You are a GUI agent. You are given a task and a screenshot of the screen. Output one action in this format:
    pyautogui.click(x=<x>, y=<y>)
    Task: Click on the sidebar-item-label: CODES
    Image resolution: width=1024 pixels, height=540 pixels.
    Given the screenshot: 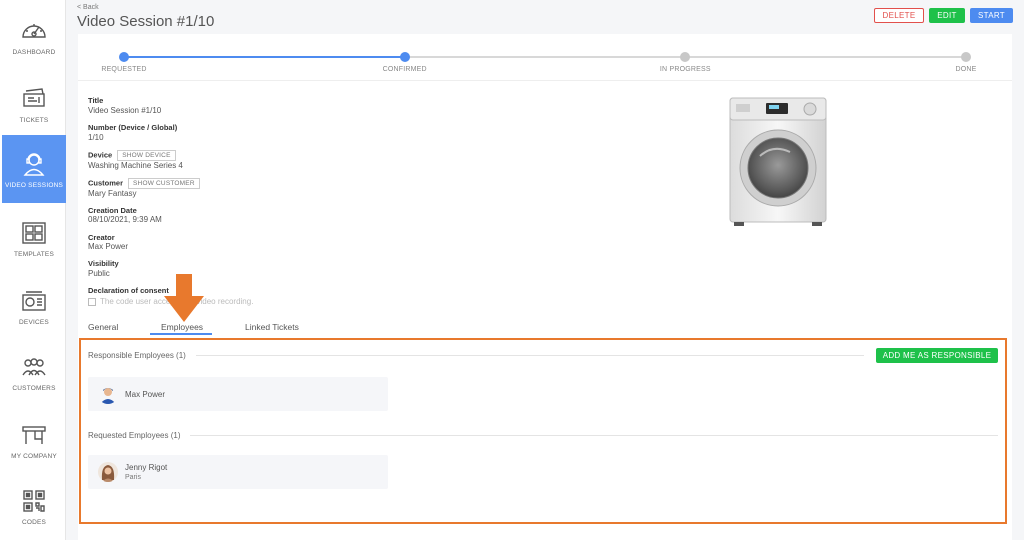 What is the action you would take?
    pyautogui.click(x=34, y=522)
    